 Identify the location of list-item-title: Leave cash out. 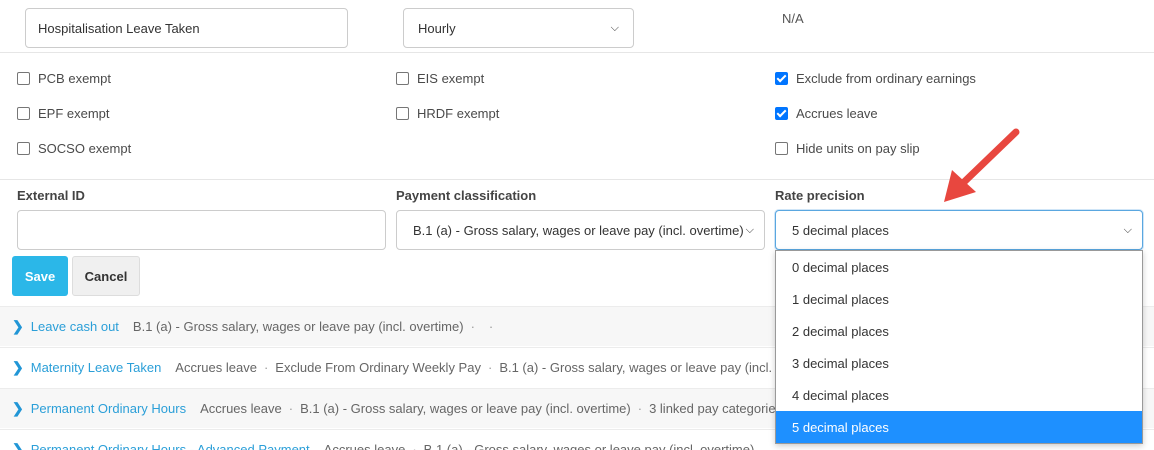
(75, 326).